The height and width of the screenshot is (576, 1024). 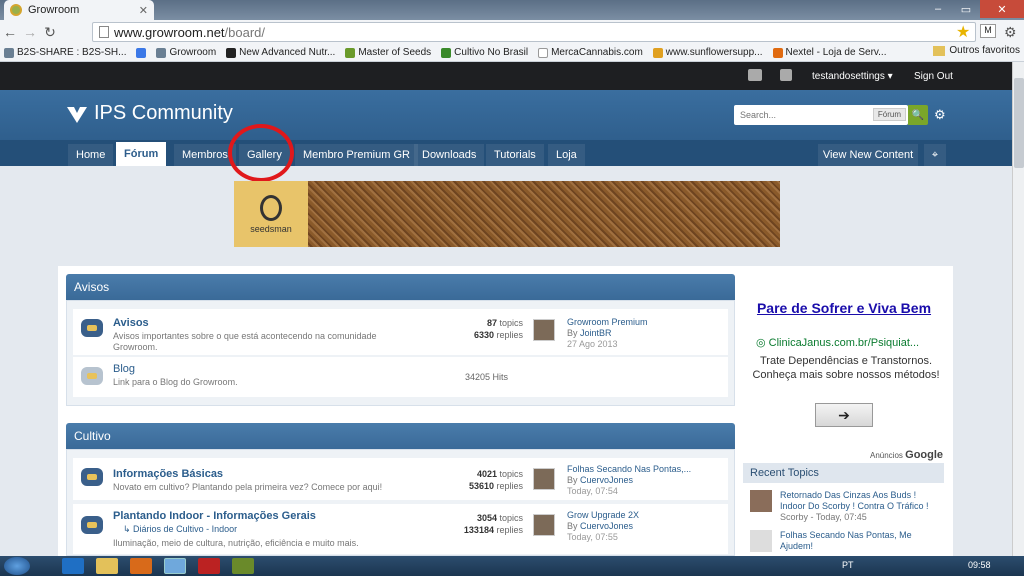 I want to click on bookmark-item: Master of Seeds, so click(x=388, y=52).